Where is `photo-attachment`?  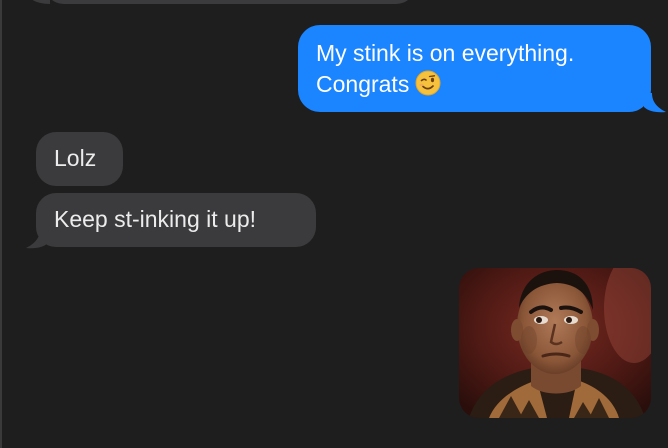 photo-attachment is located at coordinates (555, 343).